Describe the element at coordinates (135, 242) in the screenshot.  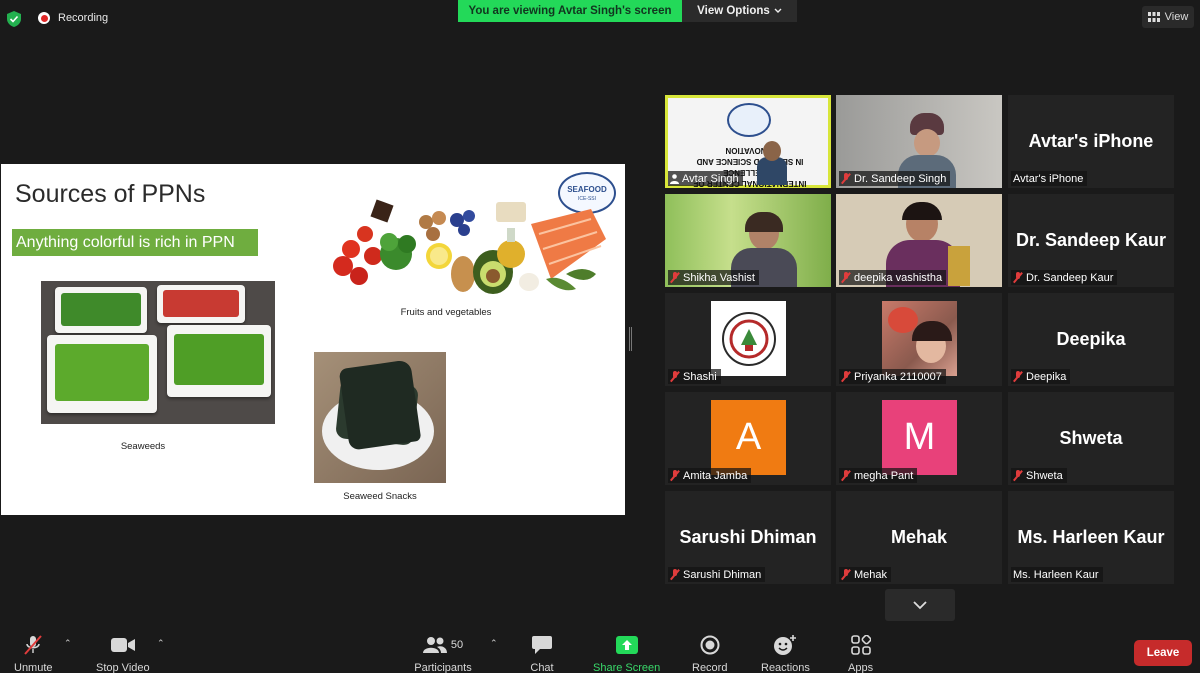
I see `slide-highlight: Anything colorful is rich in PPN` at that location.